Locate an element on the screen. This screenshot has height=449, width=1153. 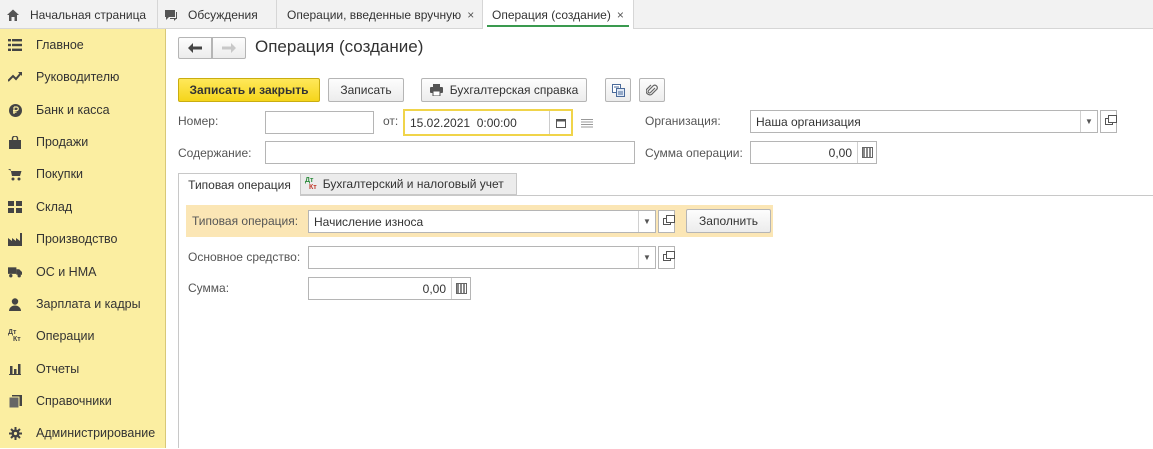
date-from-label: от: is located at coordinates (391, 121).